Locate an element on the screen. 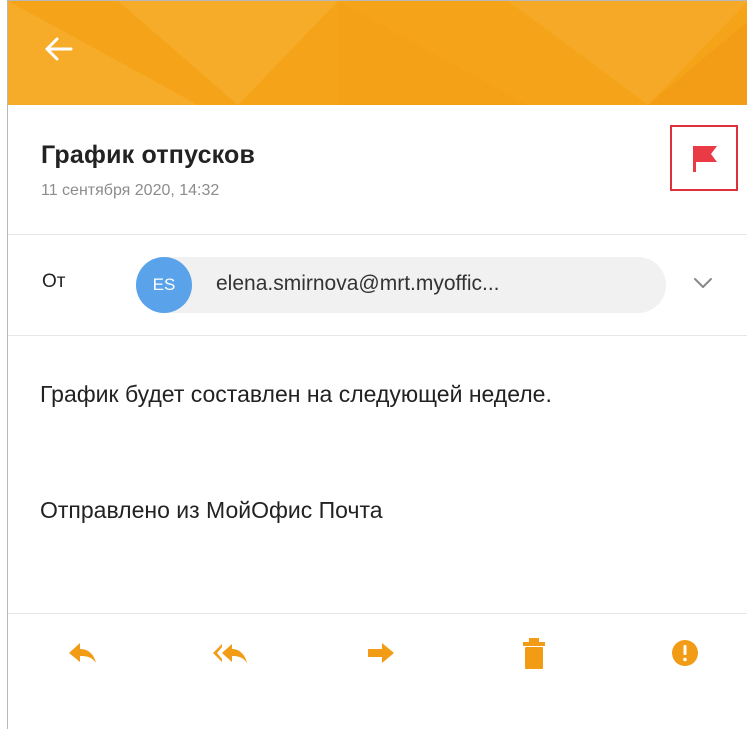 This screenshot has width=747, height=729. reply-icon is located at coordinates (82, 653).